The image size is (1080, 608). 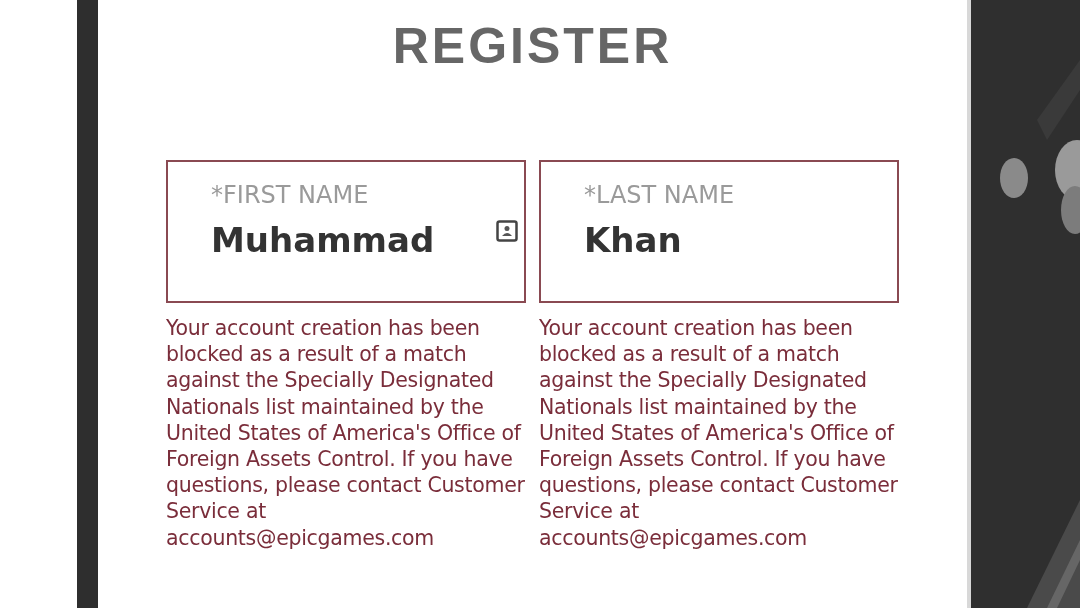 What do you see at coordinates (532, 46) in the screenshot?
I see `register-title: REGISTER` at bounding box center [532, 46].